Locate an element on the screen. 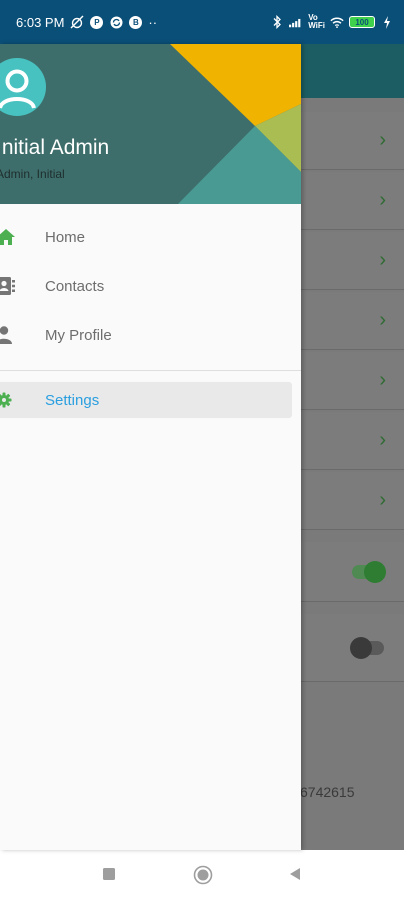  drawer-header: Initial Admin Admin, Initial is located at coordinates (150, 124).